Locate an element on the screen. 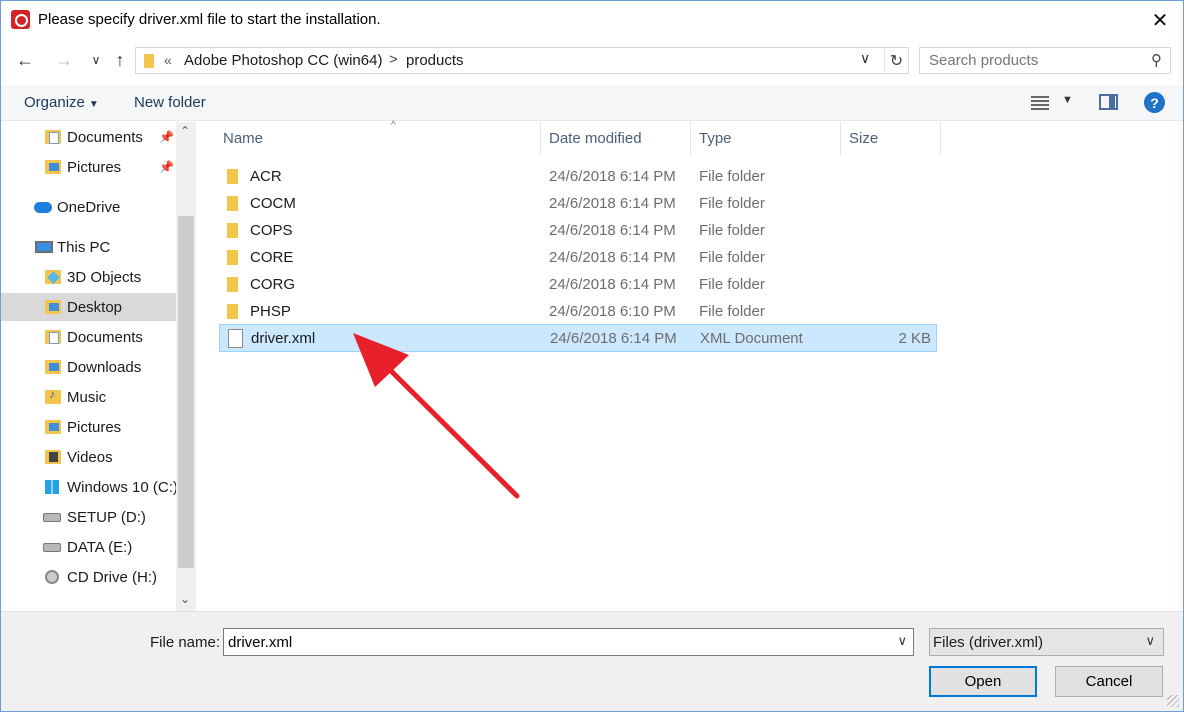  sidebar-item-documents: Documents is located at coordinates (88, 337).